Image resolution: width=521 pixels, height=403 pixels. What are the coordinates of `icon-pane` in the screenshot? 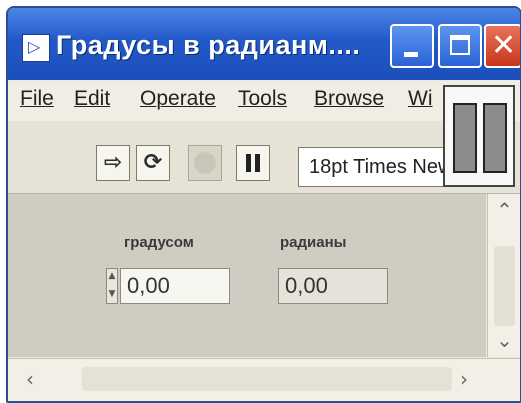 It's located at (479, 136).